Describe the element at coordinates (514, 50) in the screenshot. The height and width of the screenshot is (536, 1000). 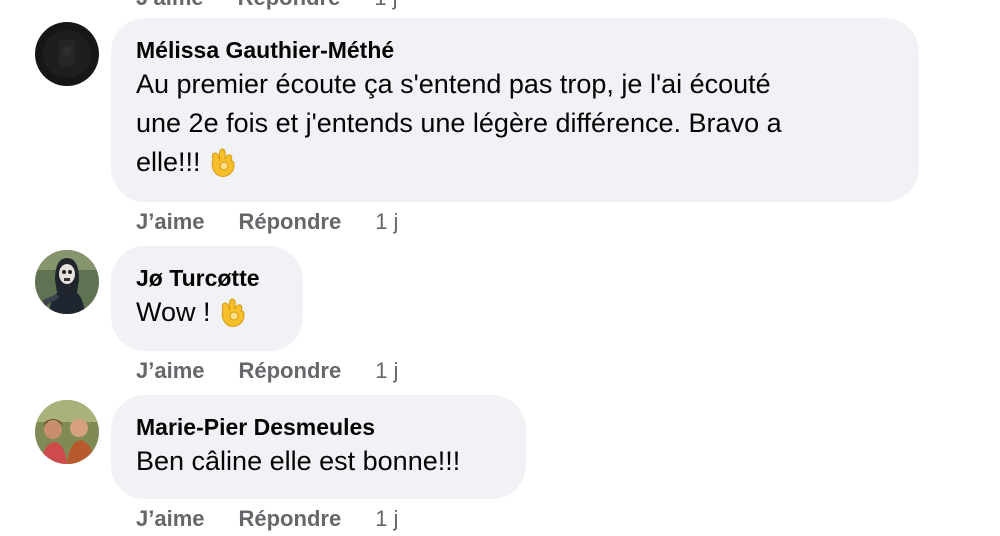
I see `comment-author: Mélissa Gauthier-Méthé` at that location.